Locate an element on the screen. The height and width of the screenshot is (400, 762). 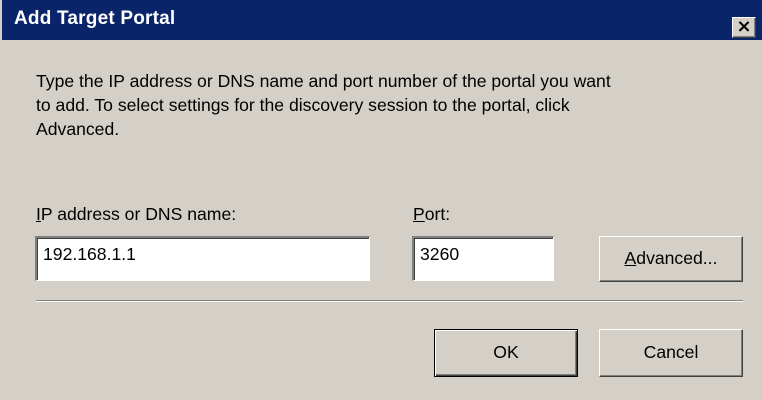
cancel-button: Cancel is located at coordinates (671, 353).